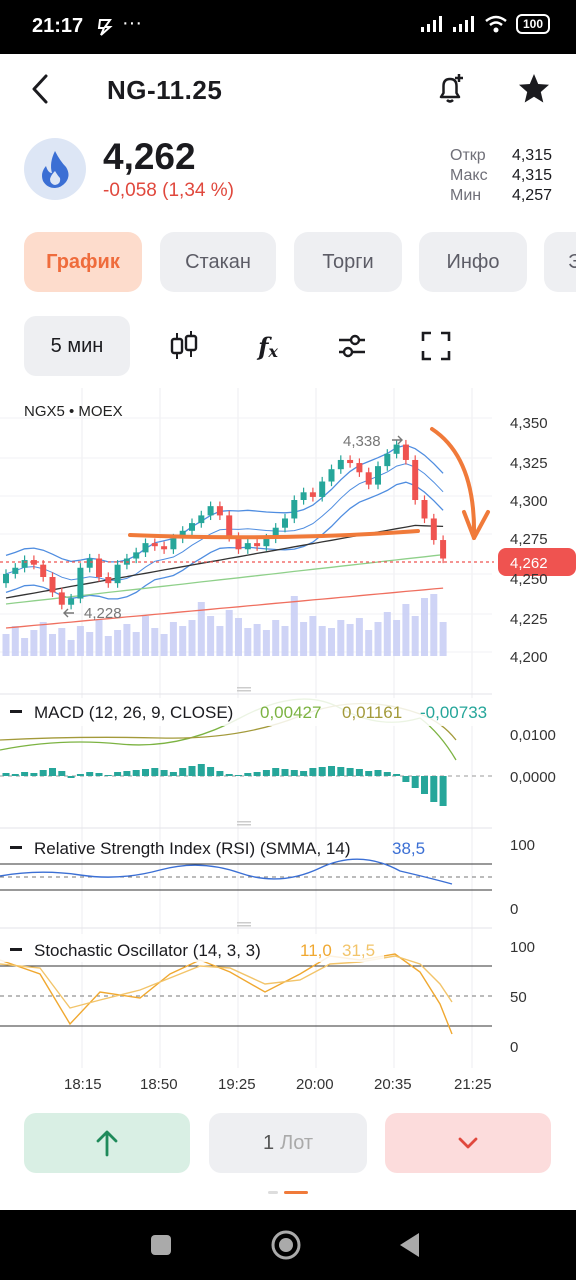 The width and height of the screenshot is (576, 1280). I want to click on top-bar: NG-11.25, so click(288, 90).